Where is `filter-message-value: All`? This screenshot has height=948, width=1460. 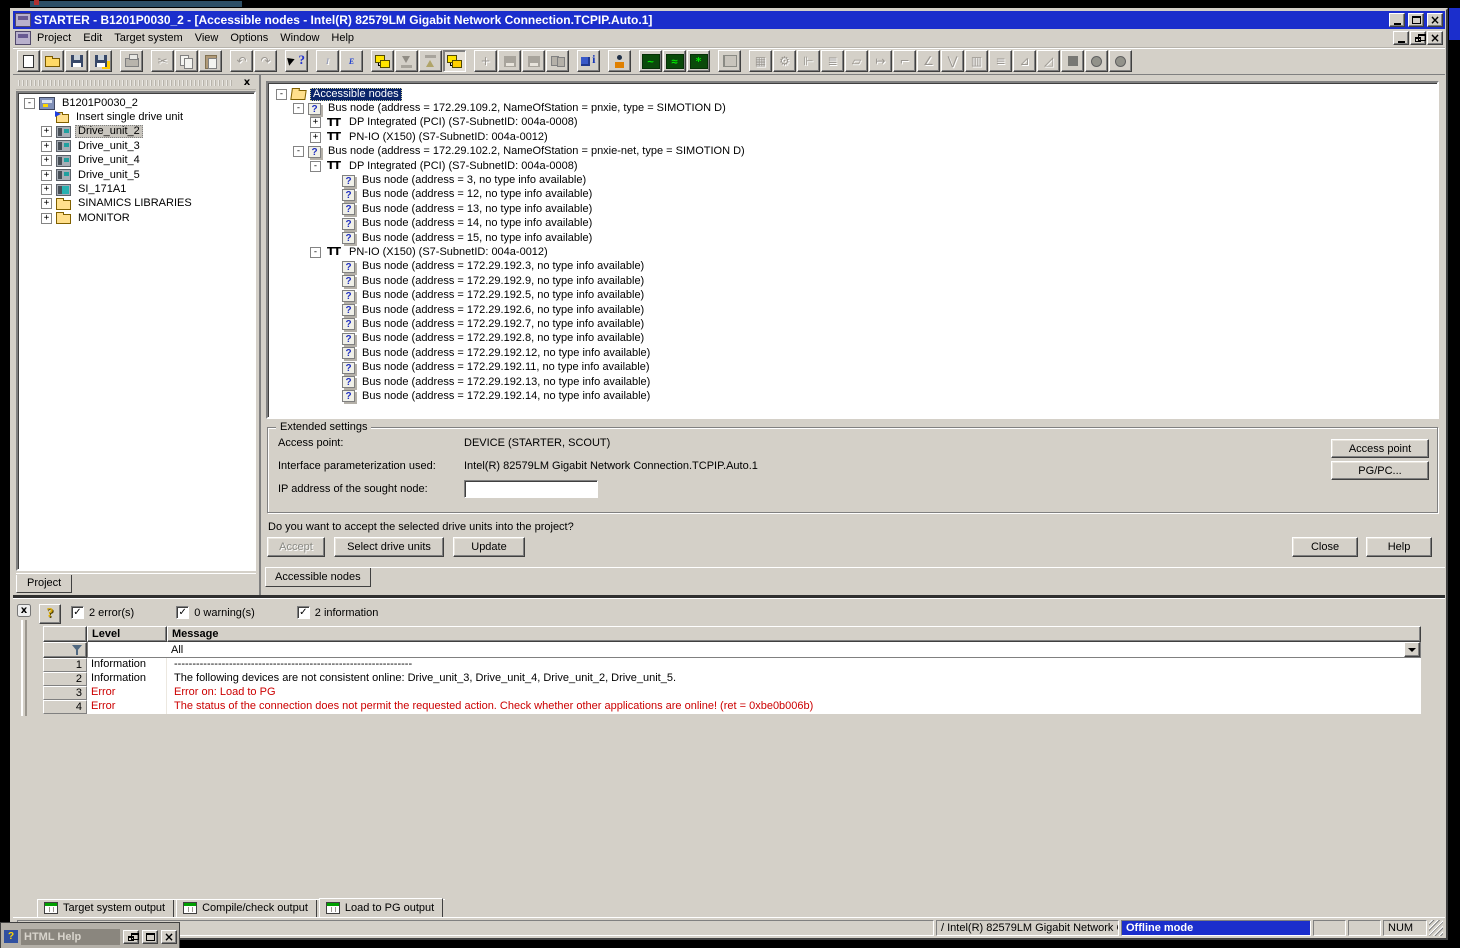 filter-message-value: All is located at coordinates (785, 650).